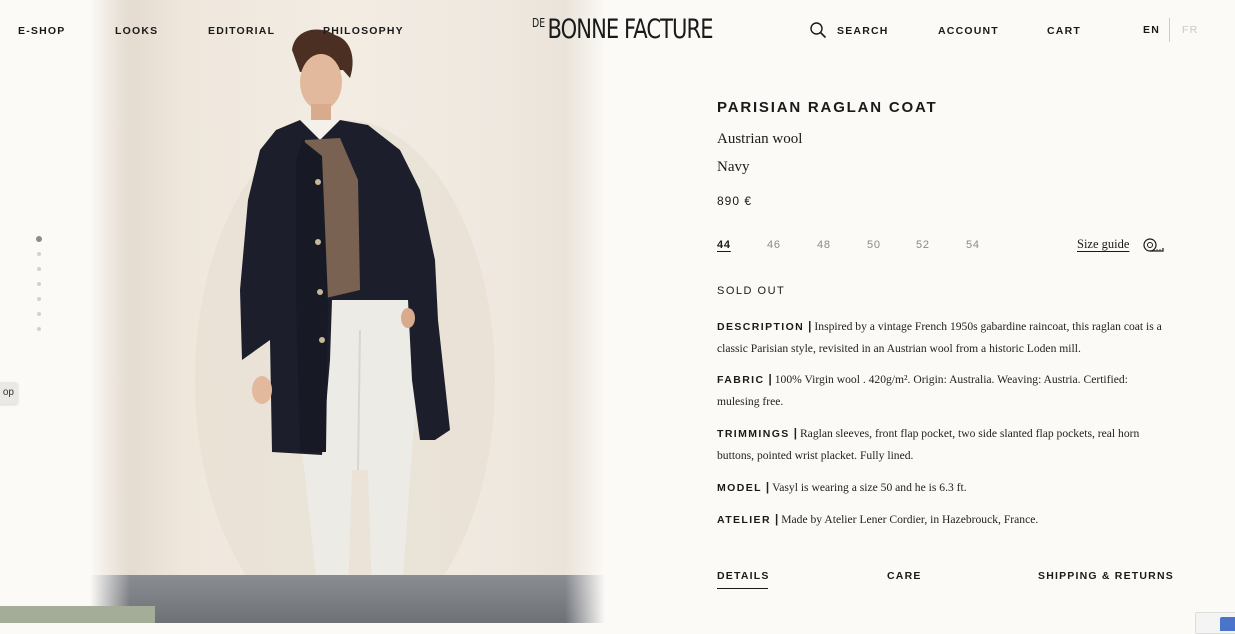 This screenshot has width=1235, height=634. What do you see at coordinates (743, 576) in the screenshot?
I see `tab-details: DETAILS` at bounding box center [743, 576].